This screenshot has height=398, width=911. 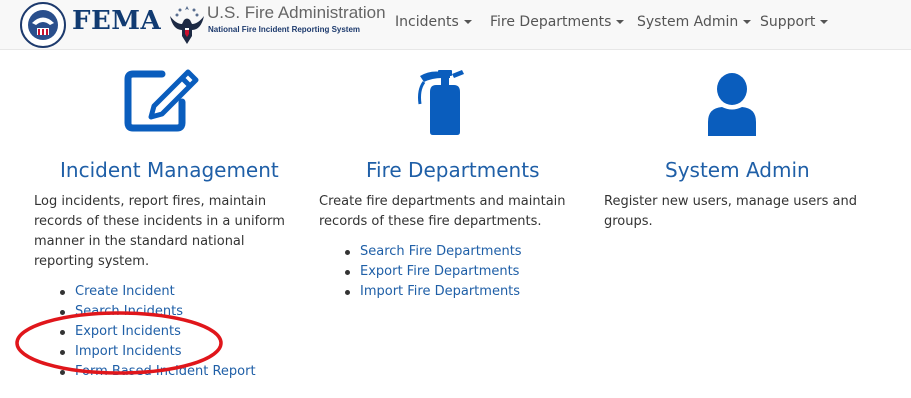 I want to click on usfa-subtitle: National Fire Incident Reporting System, so click(x=284, y=29).